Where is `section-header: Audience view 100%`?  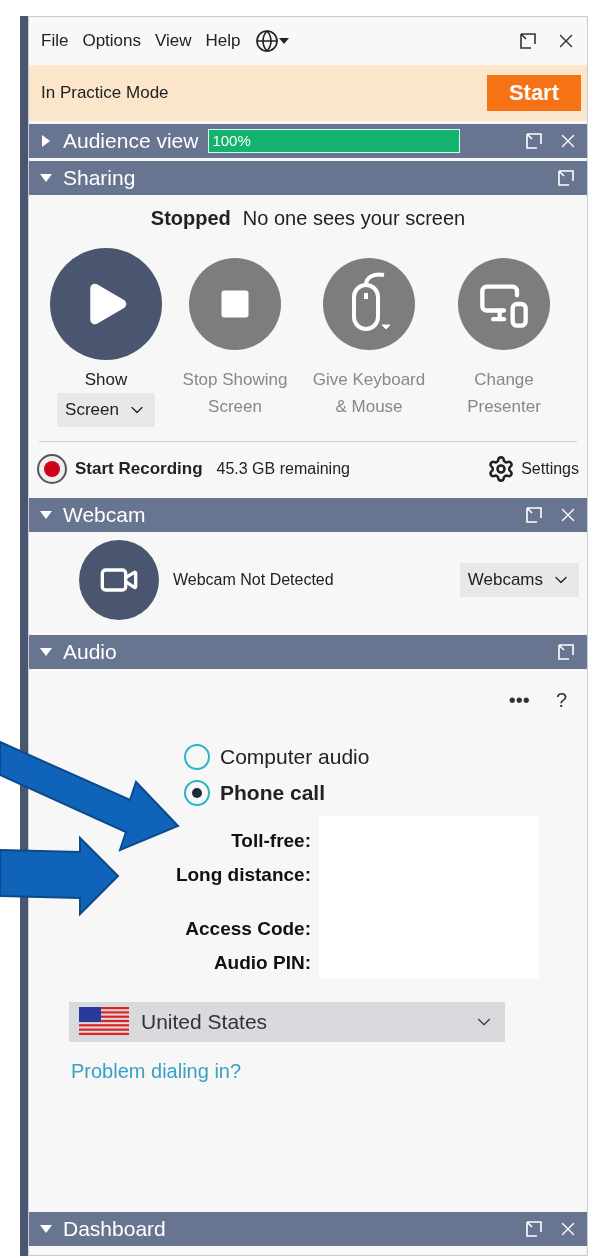 section-header: Audience view 100% is located at coordinates (308, 141).